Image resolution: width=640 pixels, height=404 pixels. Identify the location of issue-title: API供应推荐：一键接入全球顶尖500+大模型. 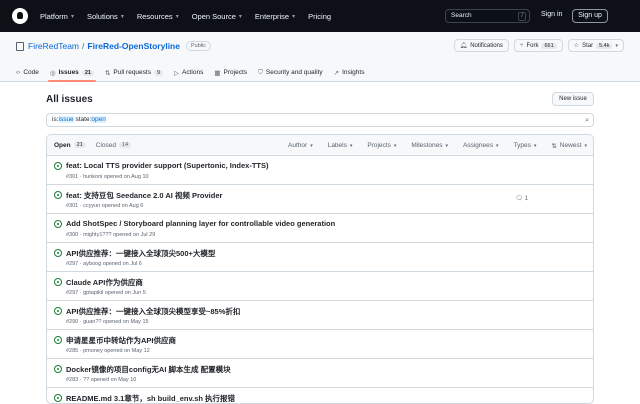
(140, 253).